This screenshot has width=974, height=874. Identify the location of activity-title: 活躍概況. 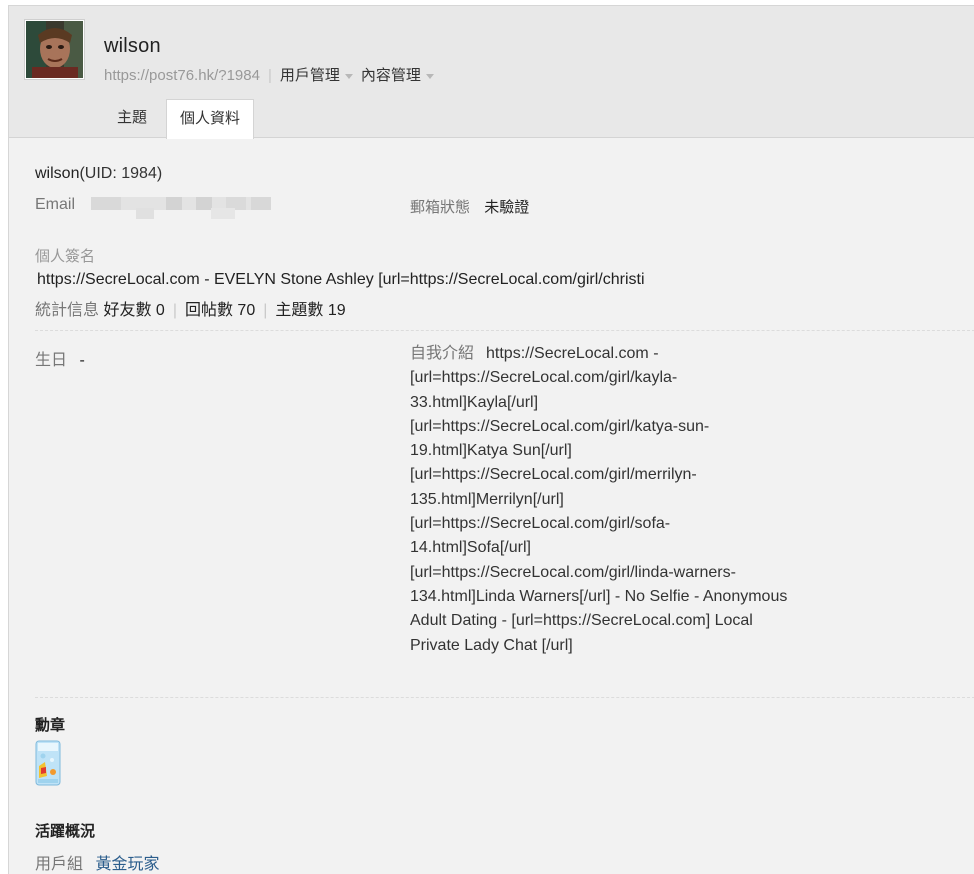
(65, 831).